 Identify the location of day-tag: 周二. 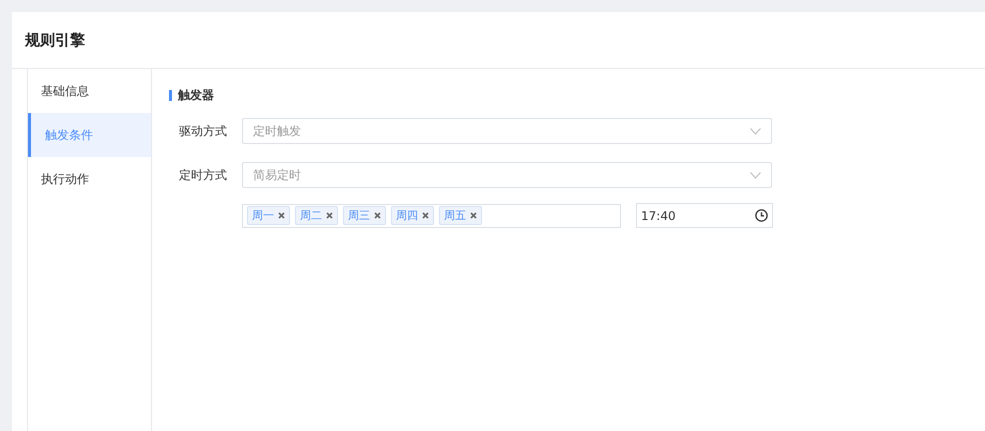
(316, 215).